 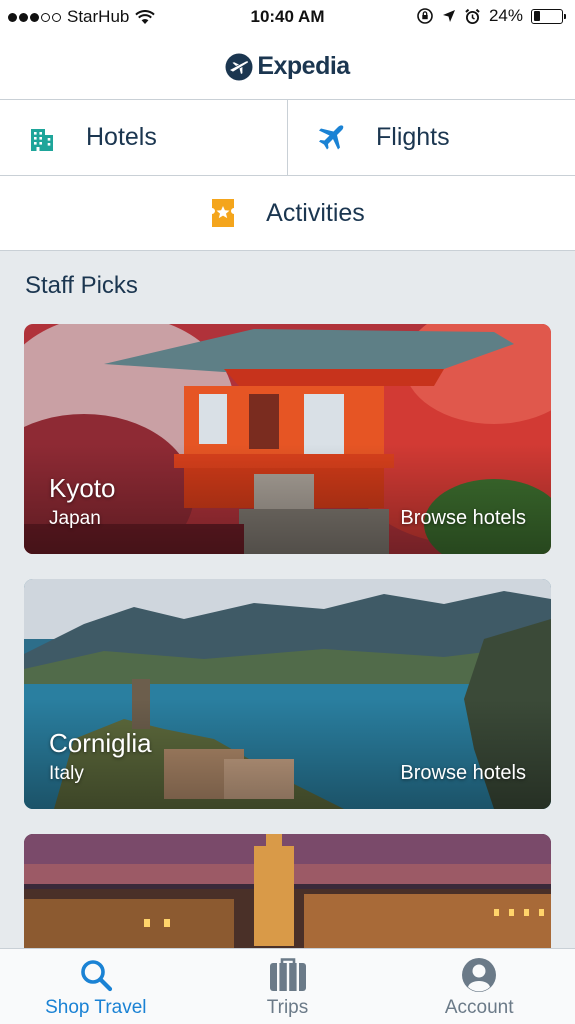 I want to click on category-row: Hotels Flights, so click(x=287, y=138).